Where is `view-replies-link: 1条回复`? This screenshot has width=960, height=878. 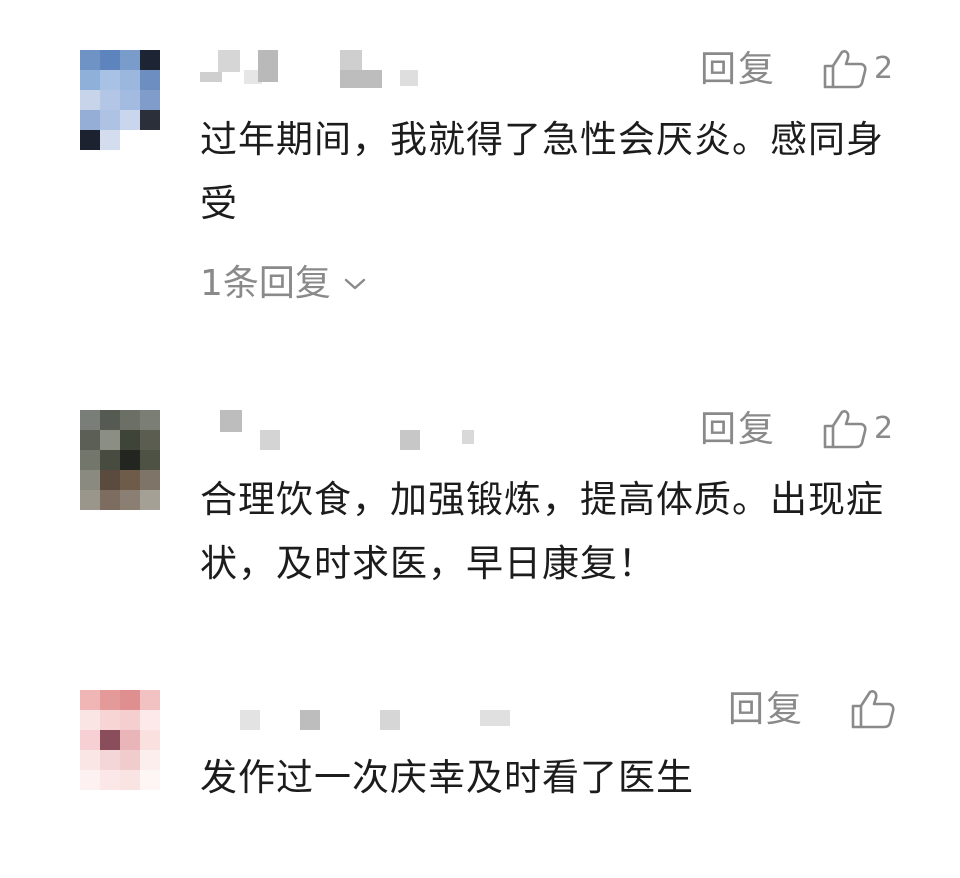 view-replies-link: 1条回复 is located at coordinates (283, 284).